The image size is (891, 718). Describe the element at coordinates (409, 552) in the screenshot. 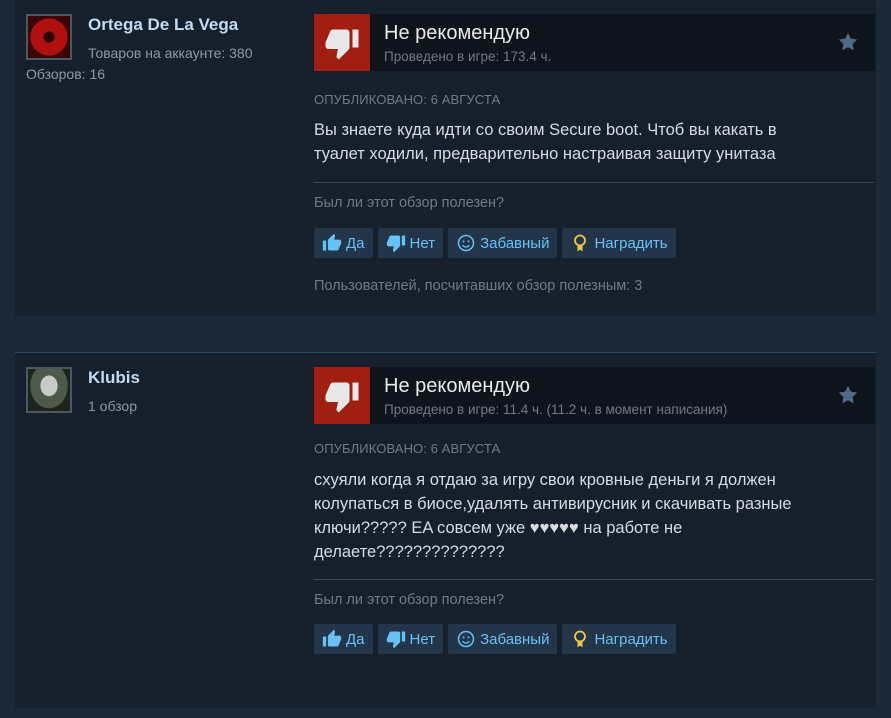

I see `review-text-line: делаете??????????????` at that location.